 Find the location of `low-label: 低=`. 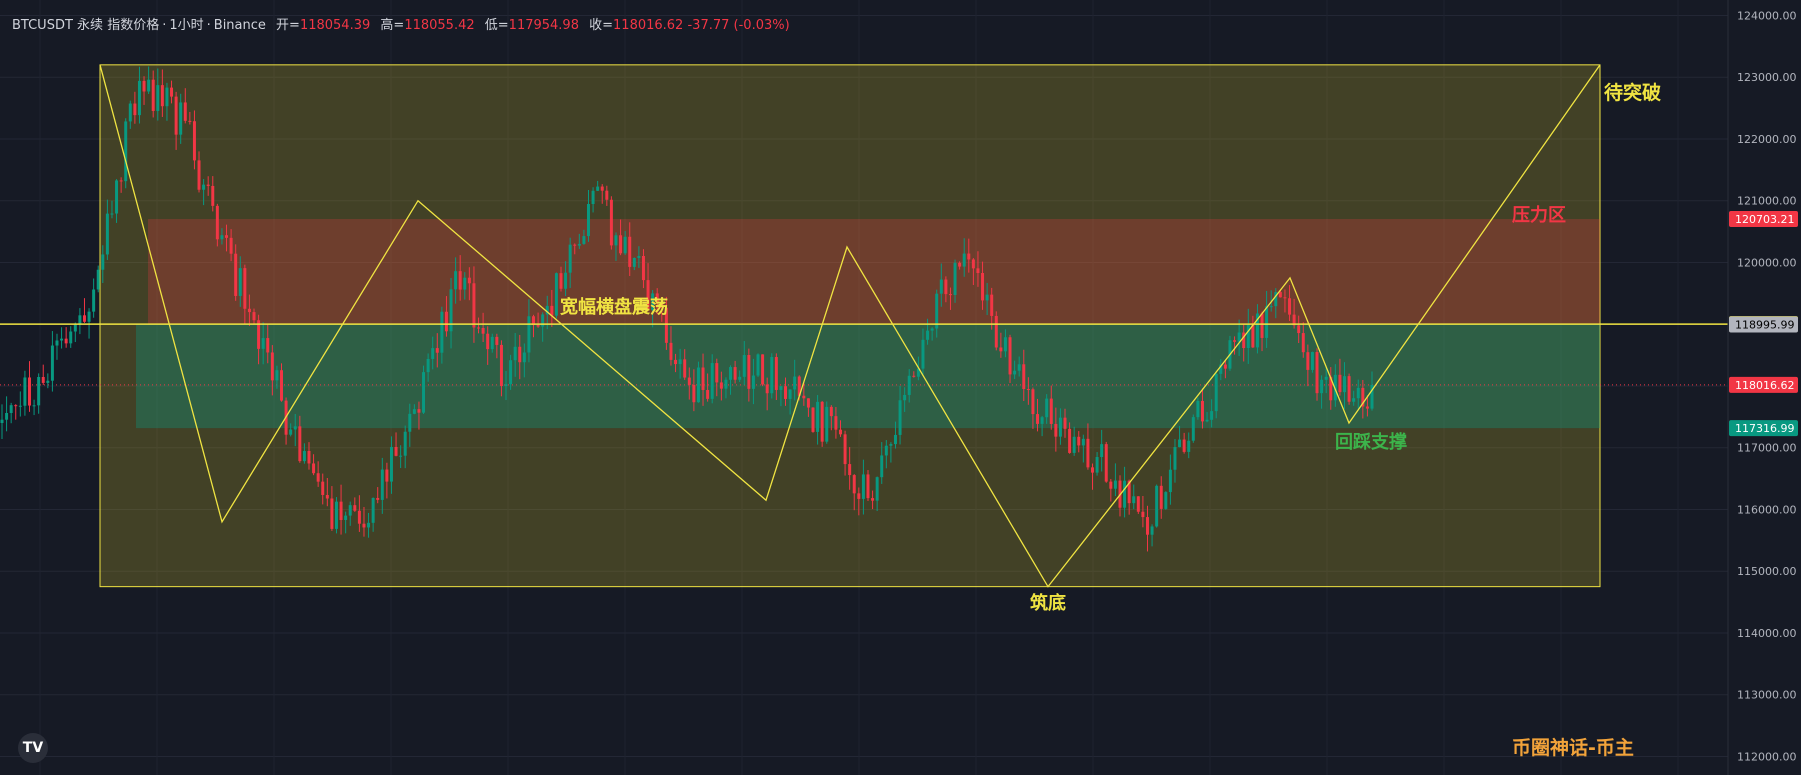

low-label: 低= is located at coordinates (496, 25).